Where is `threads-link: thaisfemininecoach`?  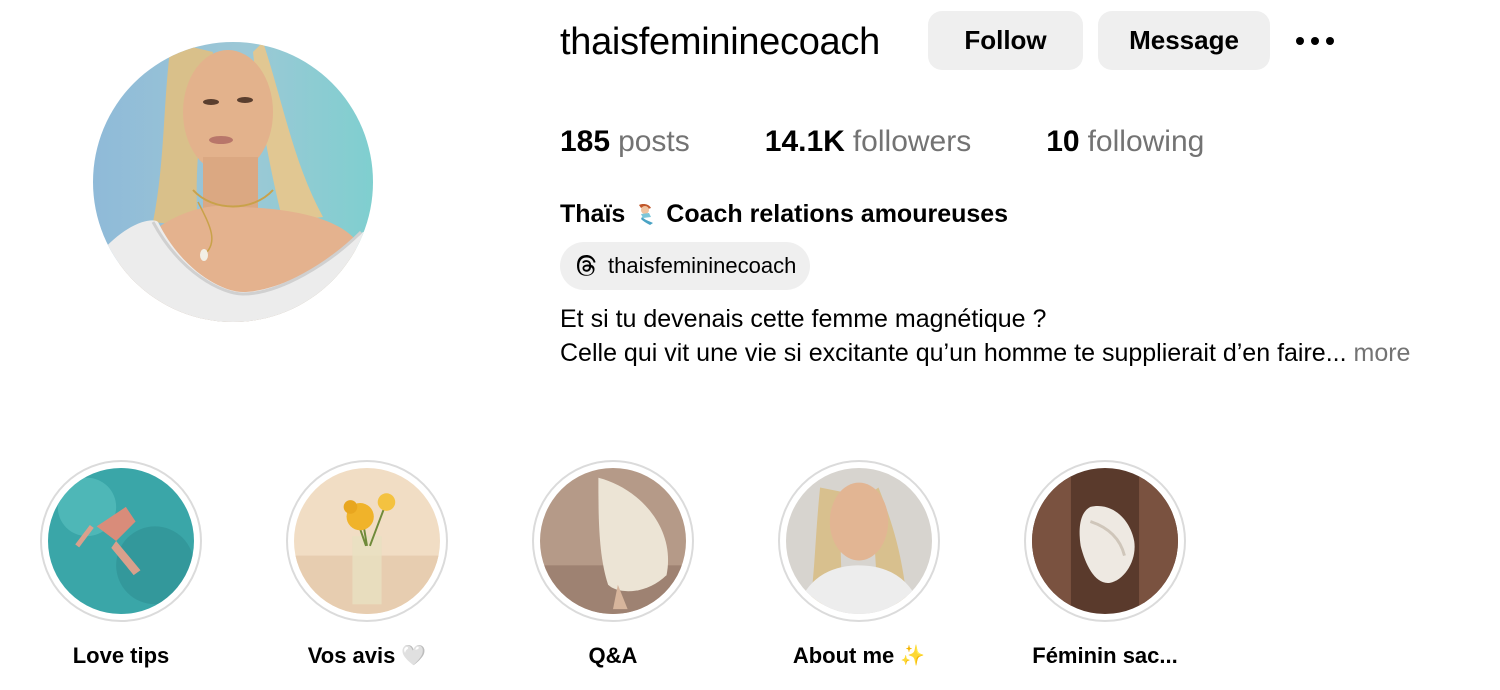 threads-link: thaisfemininecoach is located at coordinates (685, 266).